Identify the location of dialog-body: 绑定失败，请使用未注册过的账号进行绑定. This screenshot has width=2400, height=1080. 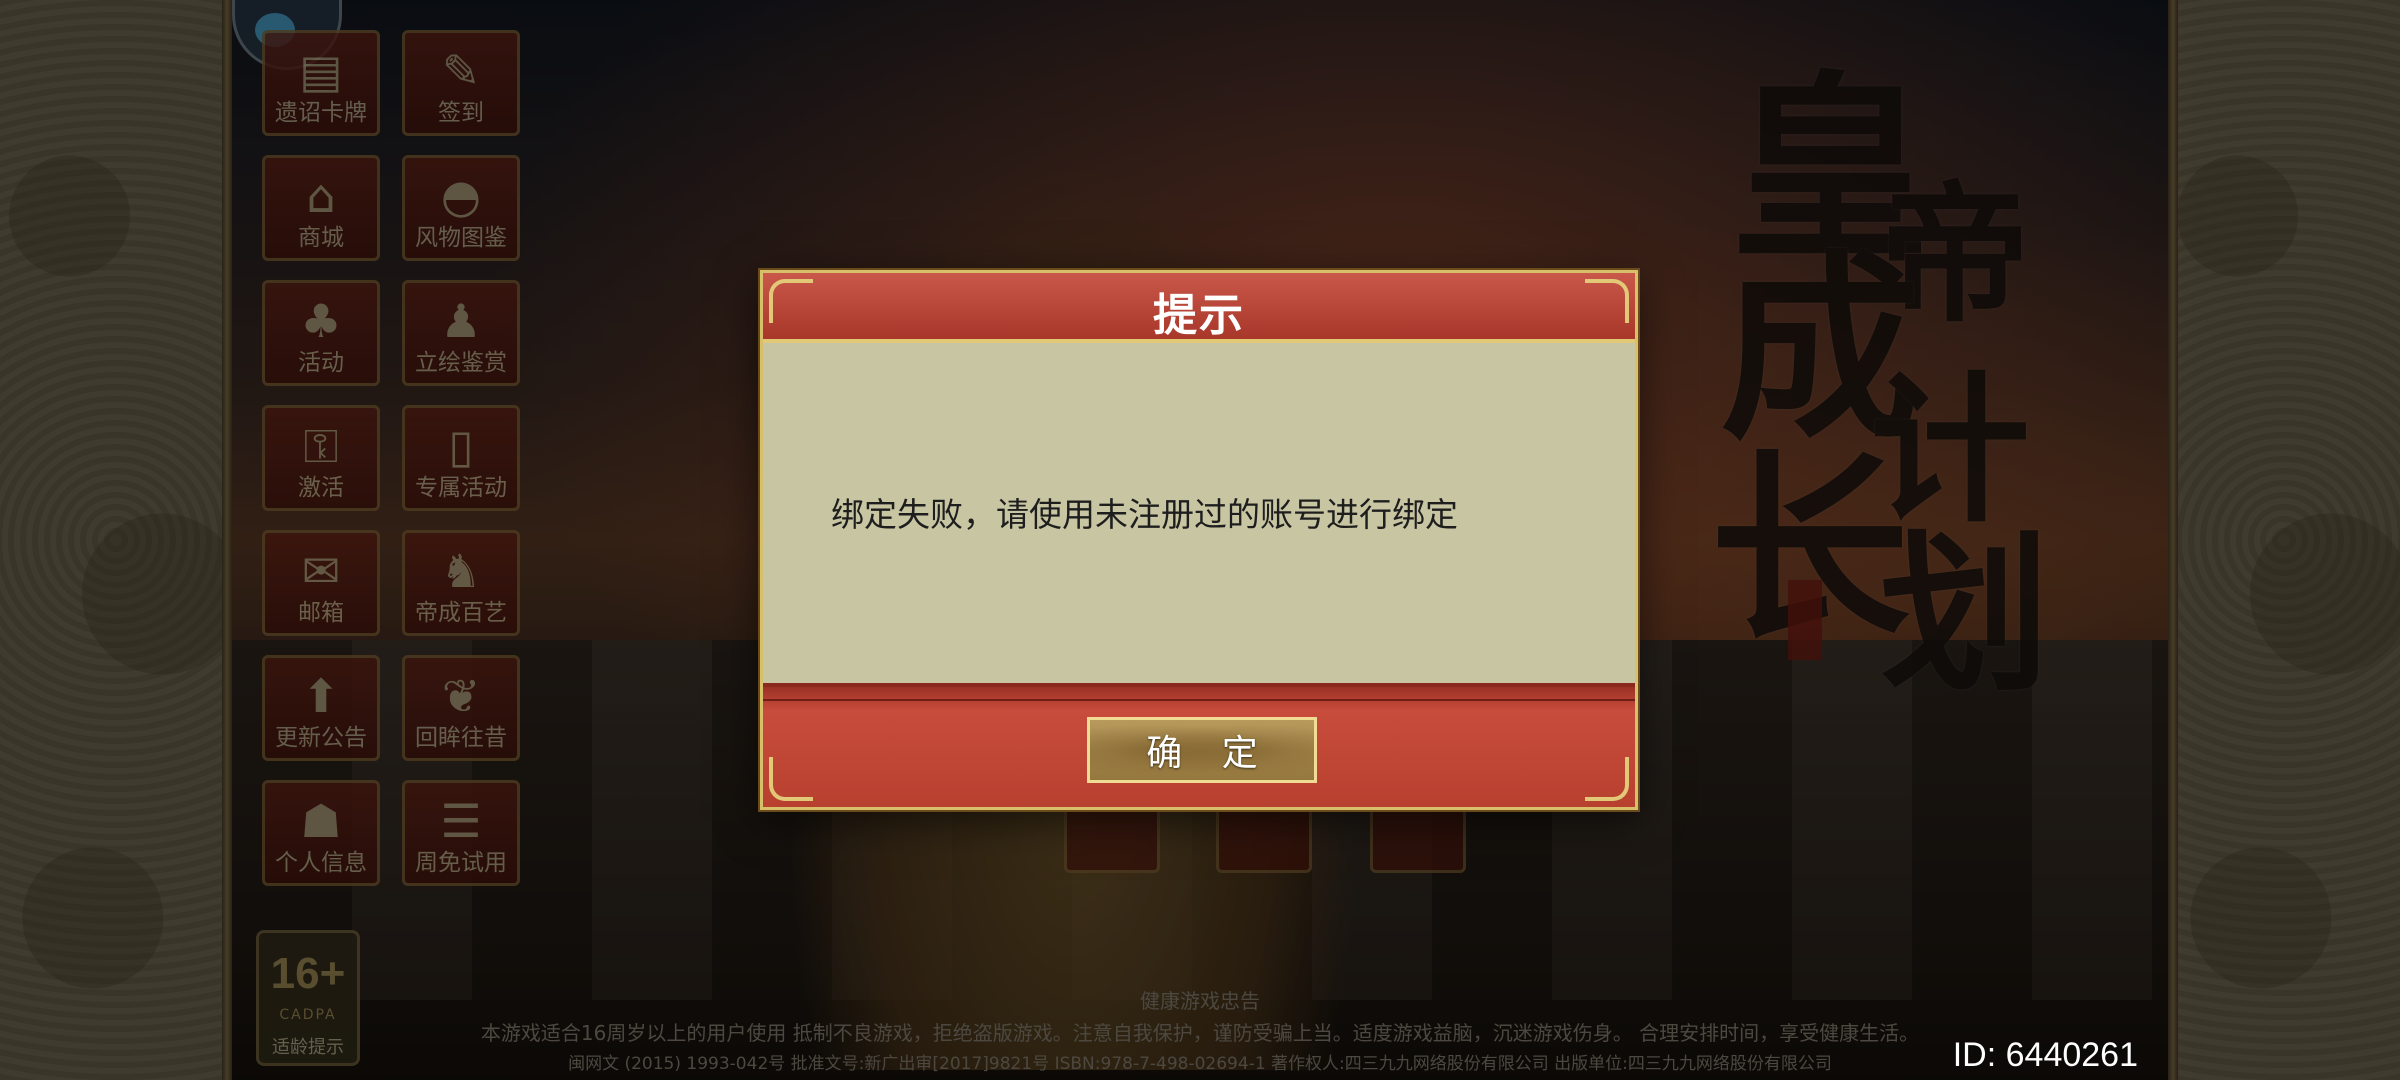
(1199, 515).